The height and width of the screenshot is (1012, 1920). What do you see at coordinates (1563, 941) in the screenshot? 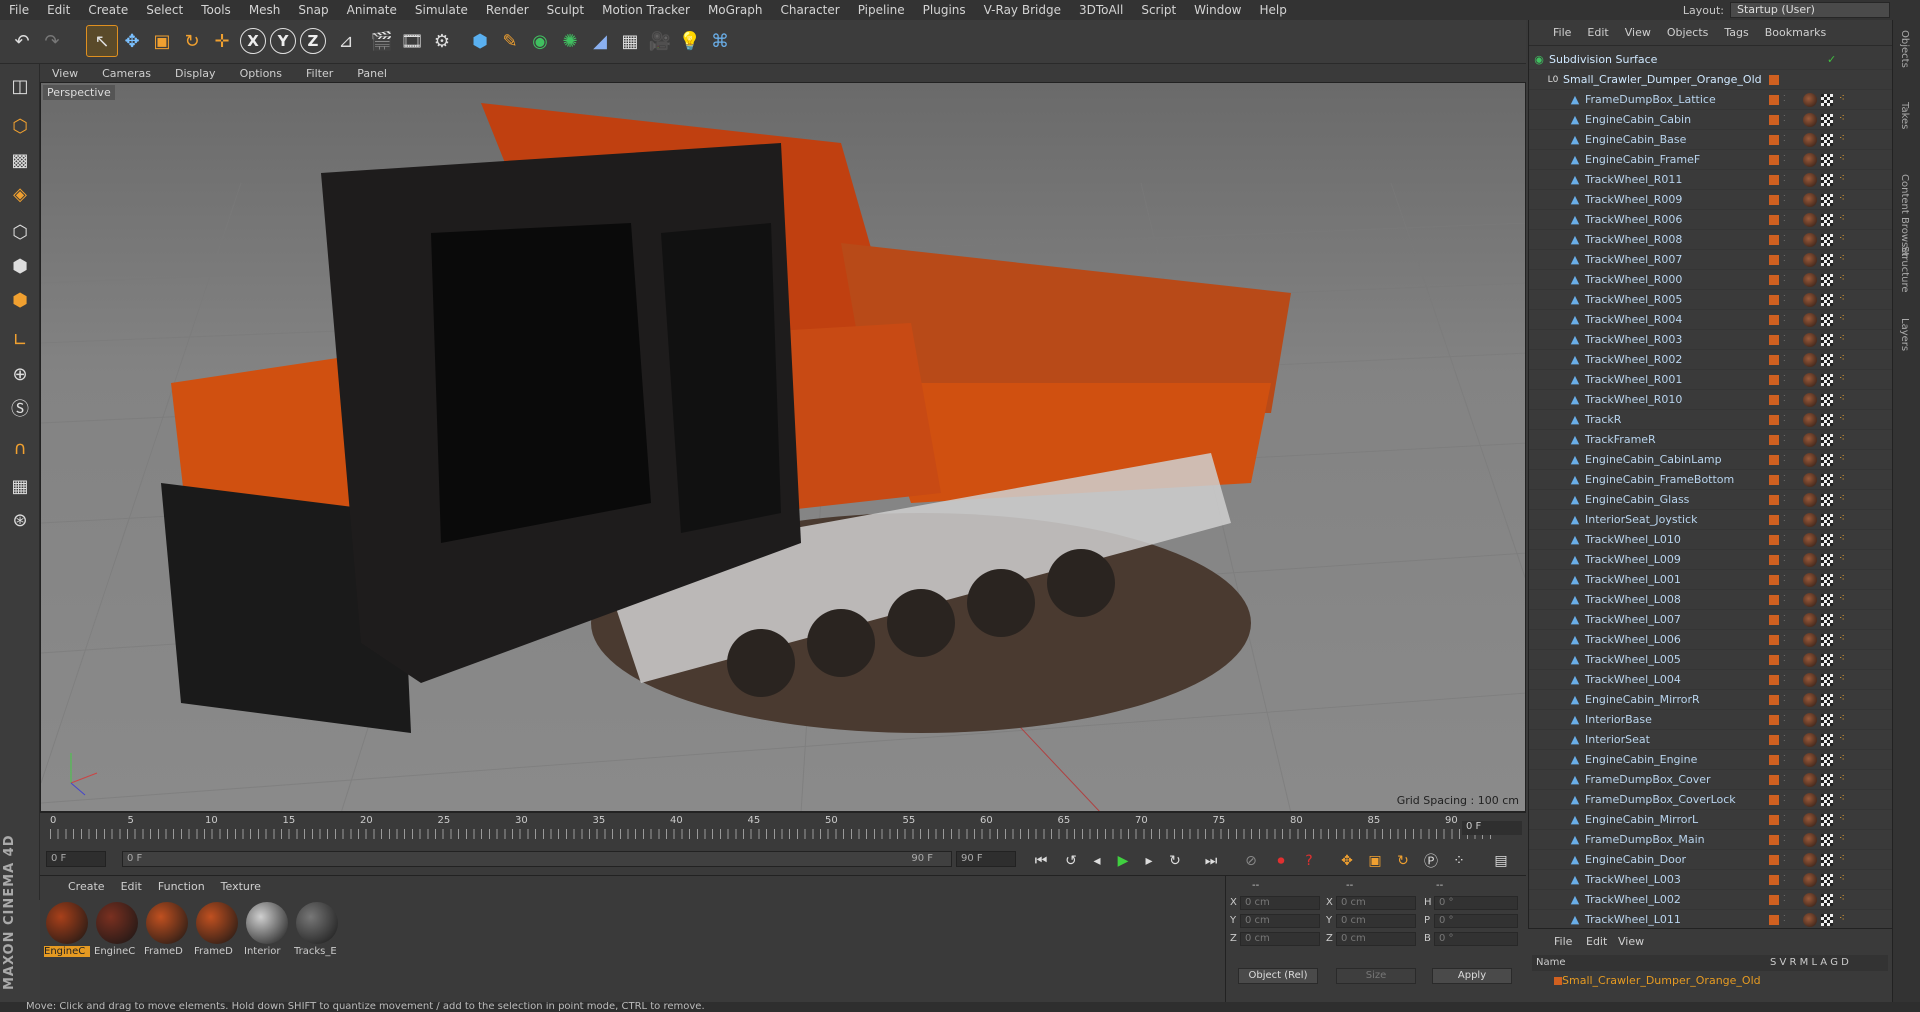
I see `layer-menu-file: File` at bounding box center [1563, 941].